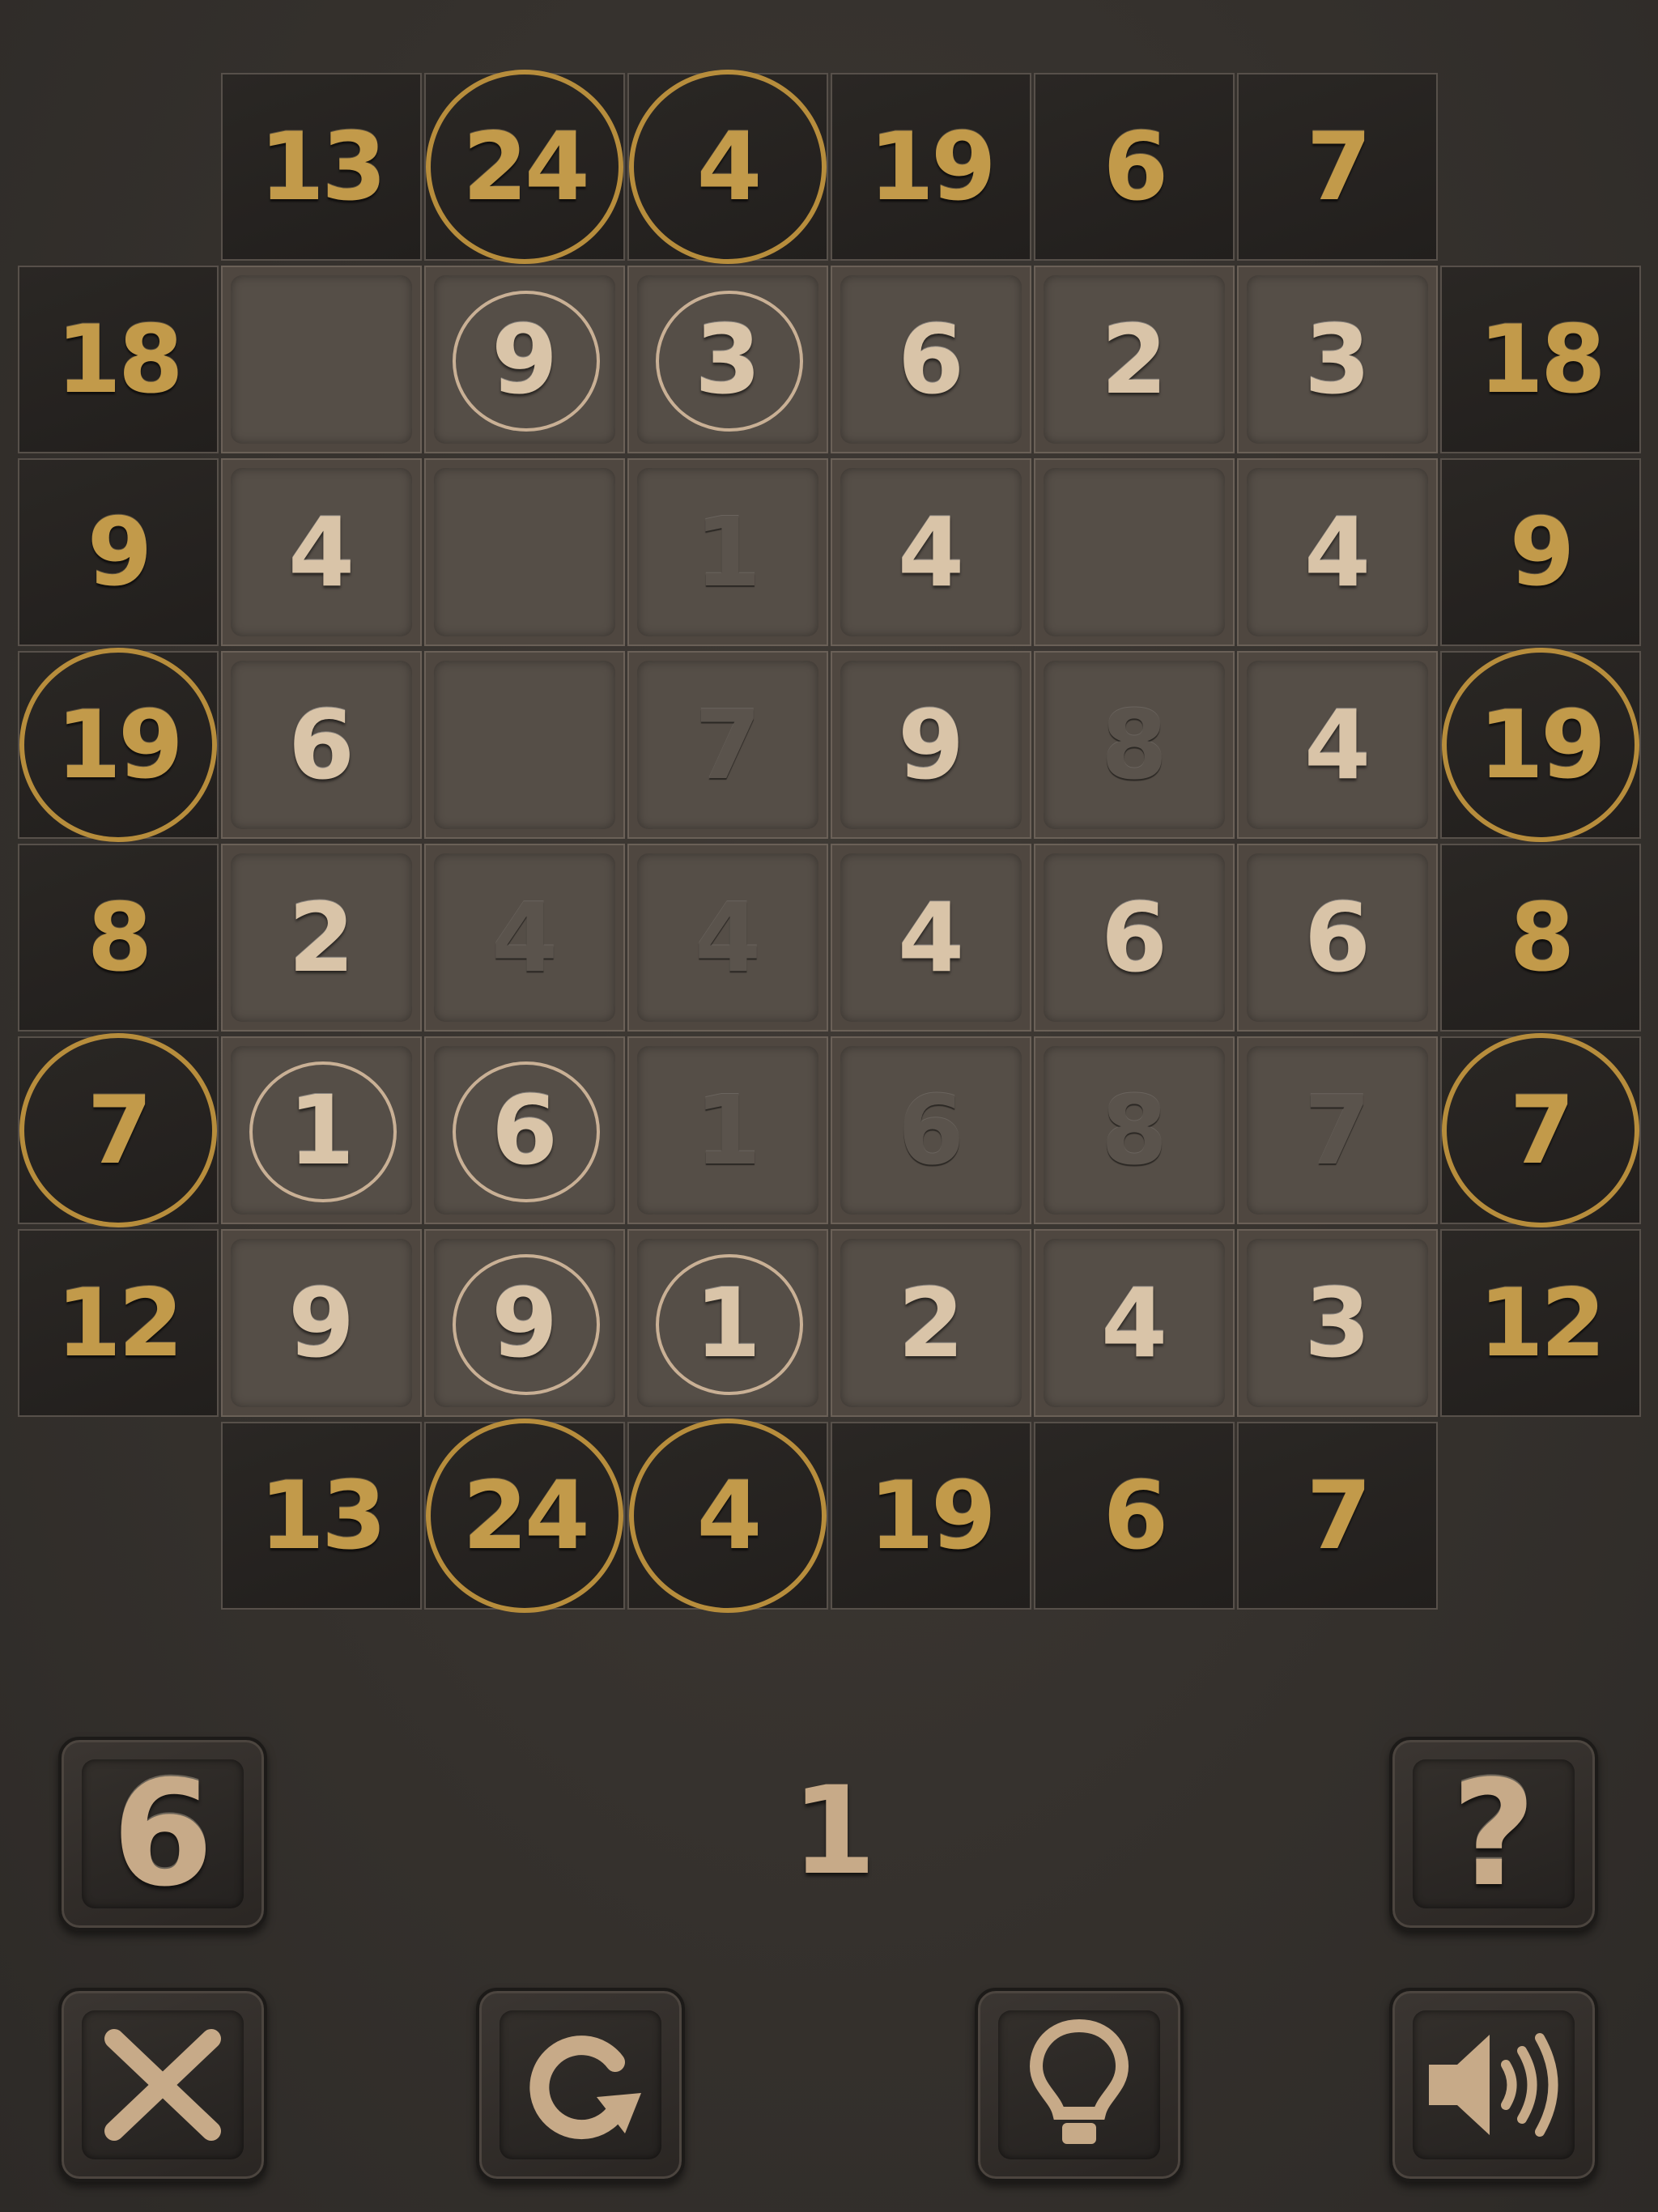 Image resolution: width=1658 pixels, height=2212 pixels. I want to click on left-clue-value: 8, so click(120, 938).